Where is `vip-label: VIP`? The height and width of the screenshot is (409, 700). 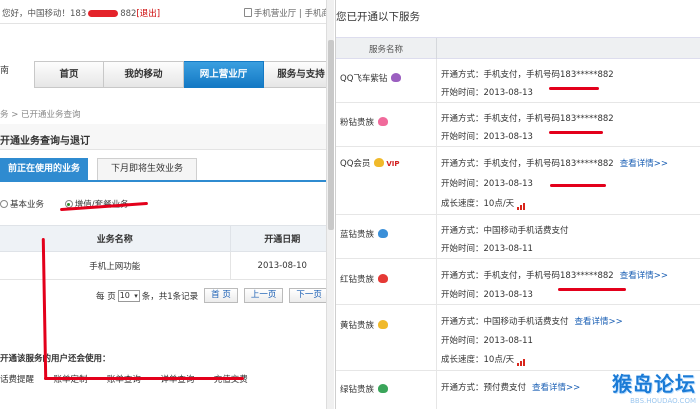
vip-label: VIP is located at coordinates (393, 164).